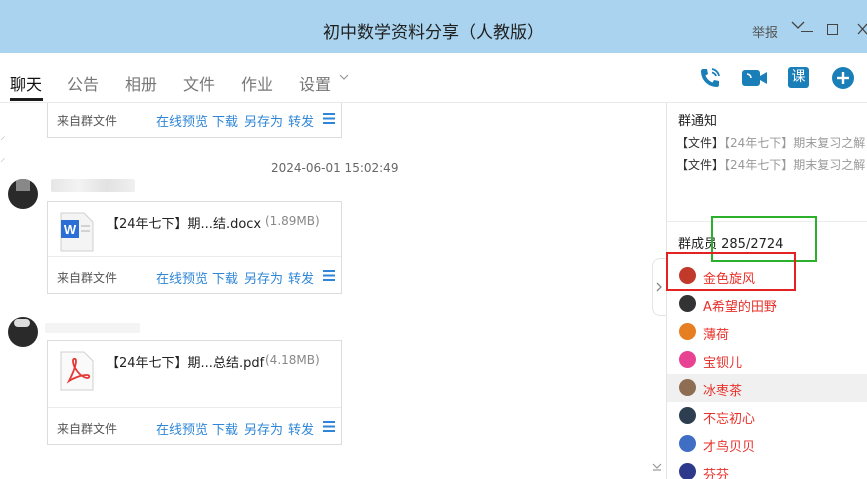  What do you see at coordinates (183, 222) in the screenshot?
I see `file-name: 【24年七下】期...结.docx` at bounding box center [183, 222].